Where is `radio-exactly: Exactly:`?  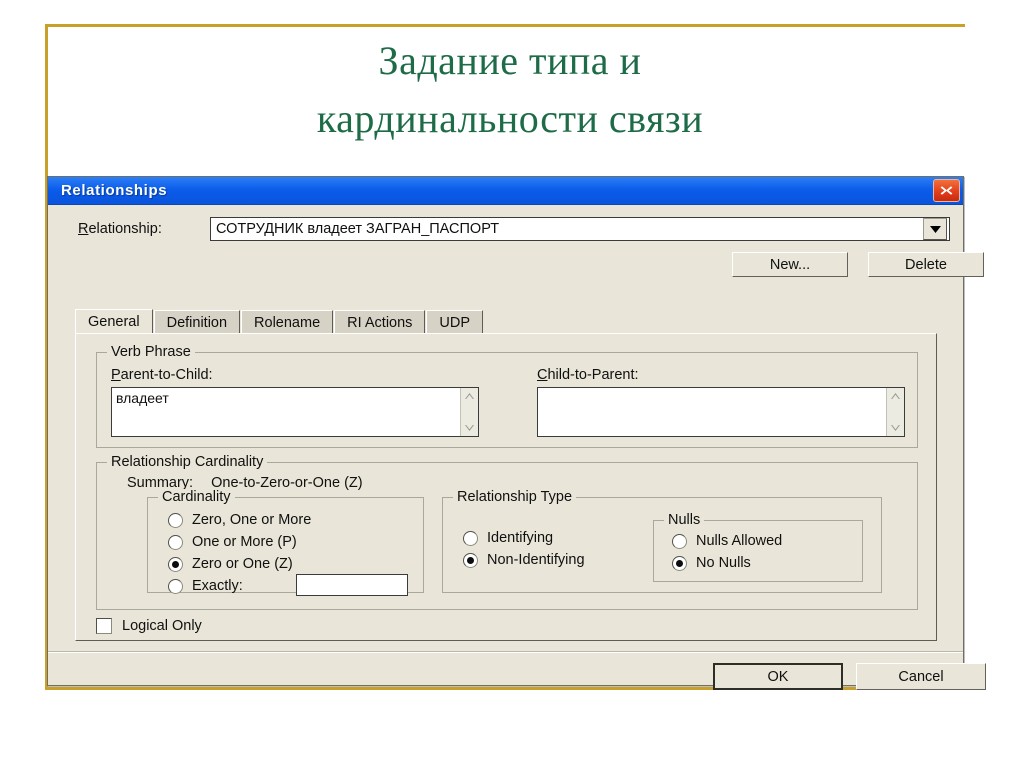 radio-exactly: Exactly: is located at coordinates (205, 586).